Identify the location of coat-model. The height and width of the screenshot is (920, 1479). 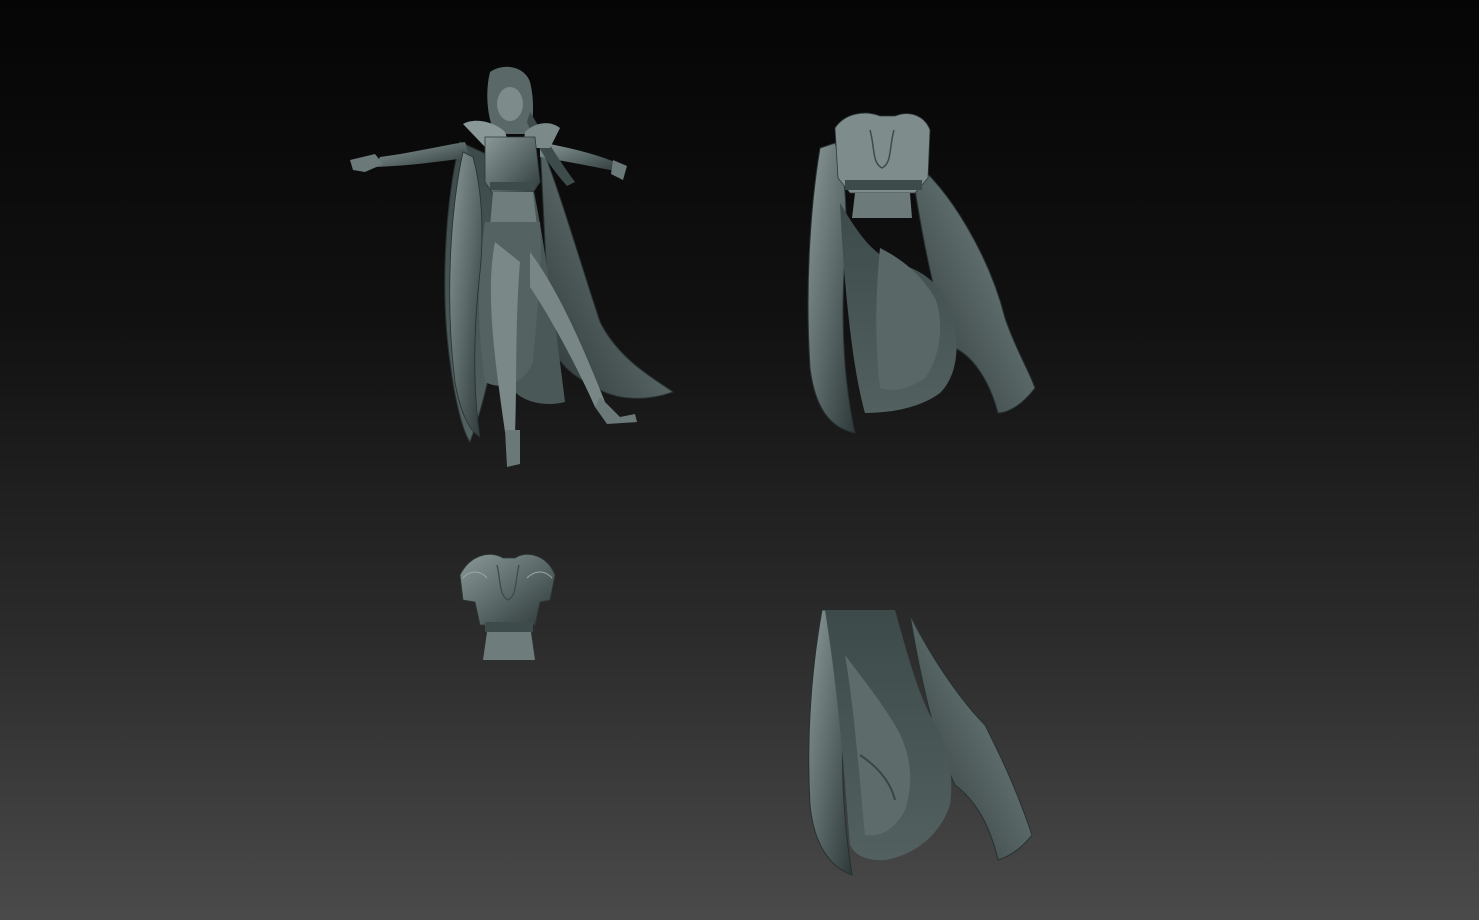
(920, 273).